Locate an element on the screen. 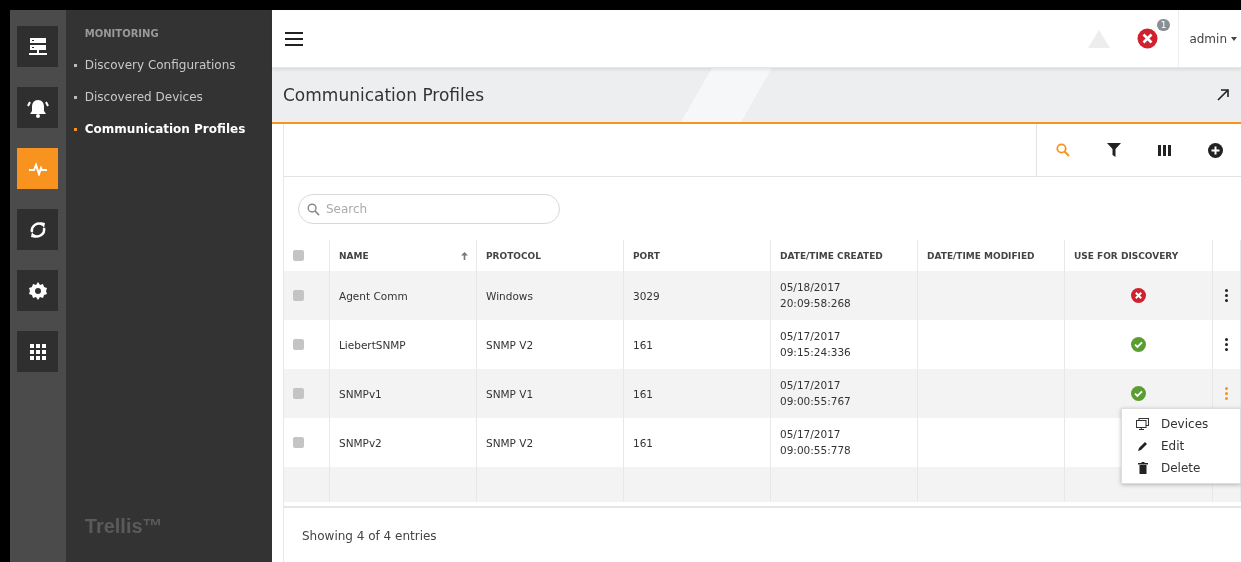 Image resolution: width=1241 pixels, height=562 pixels. count-badge: 1 is located at coordinates (1163, 25).